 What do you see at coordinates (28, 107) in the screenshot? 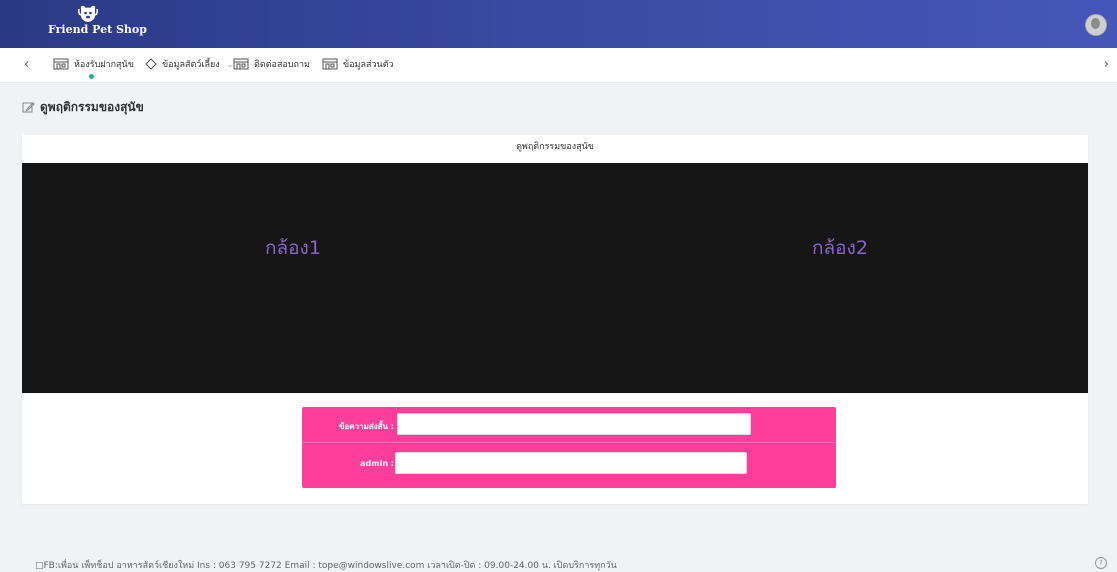
I see `edit-icon` at bounding box center [28, 107].